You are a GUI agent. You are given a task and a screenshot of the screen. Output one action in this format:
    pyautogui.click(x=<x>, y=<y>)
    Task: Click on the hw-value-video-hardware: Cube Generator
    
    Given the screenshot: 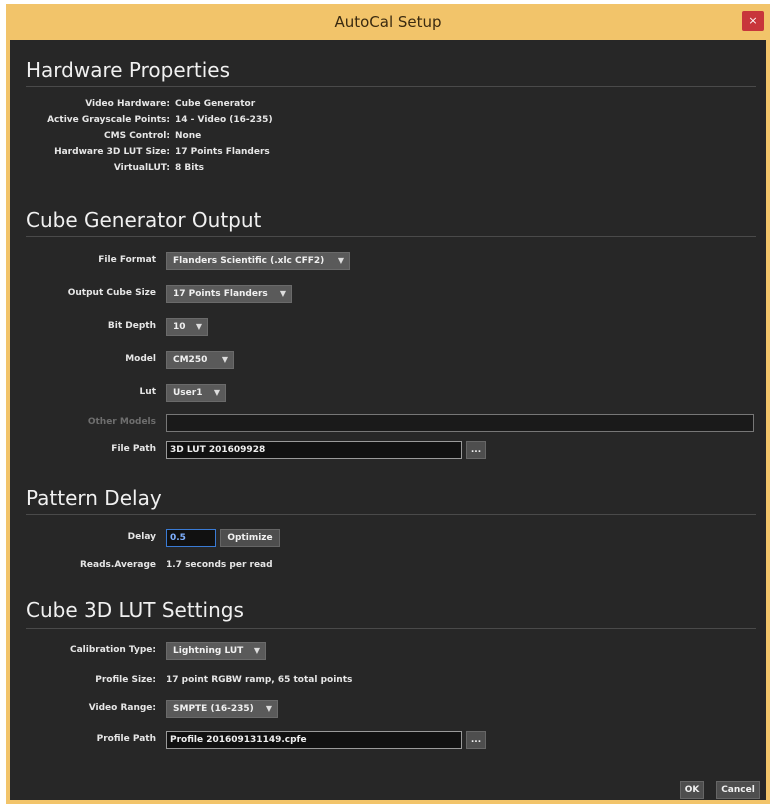 What is the action you would take?
    pyautogui.click(x=215, y=104)
    